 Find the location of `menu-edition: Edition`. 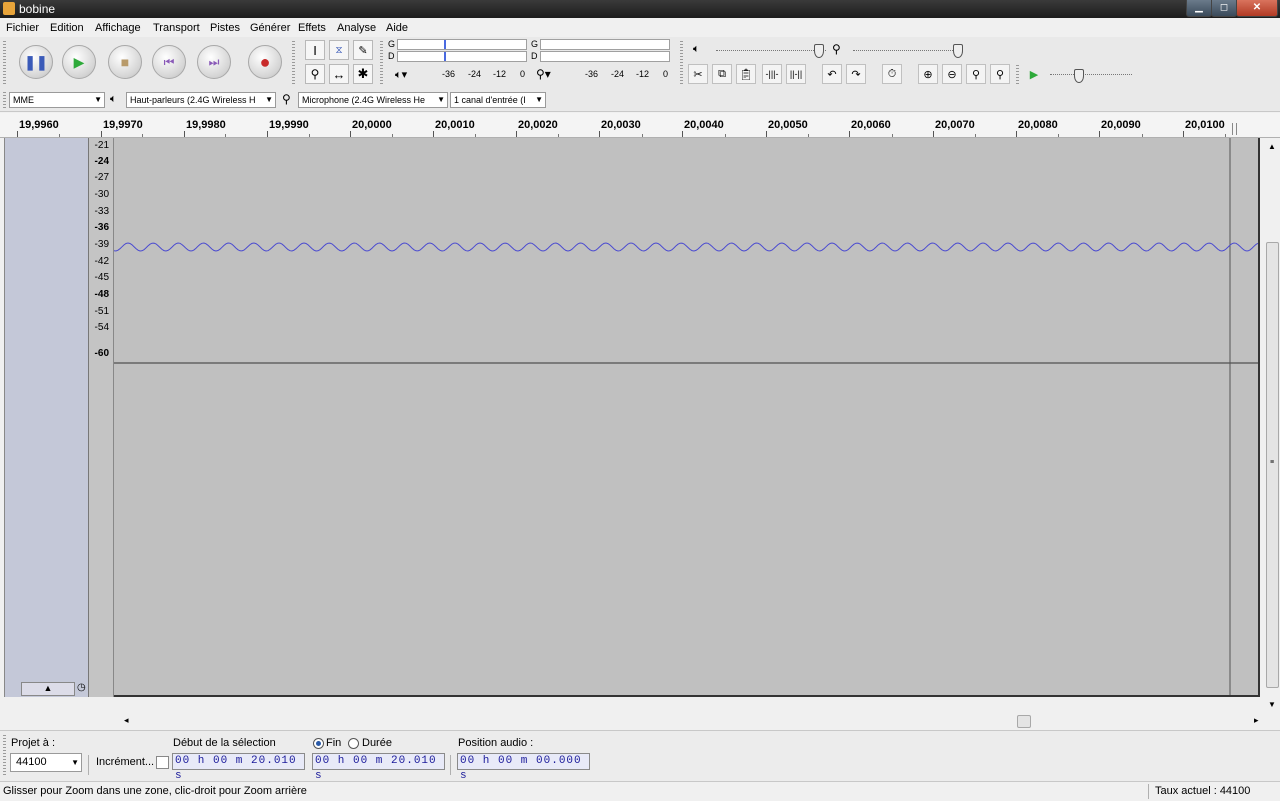

menu-edition: Edition is located at coordinates (67, 28).